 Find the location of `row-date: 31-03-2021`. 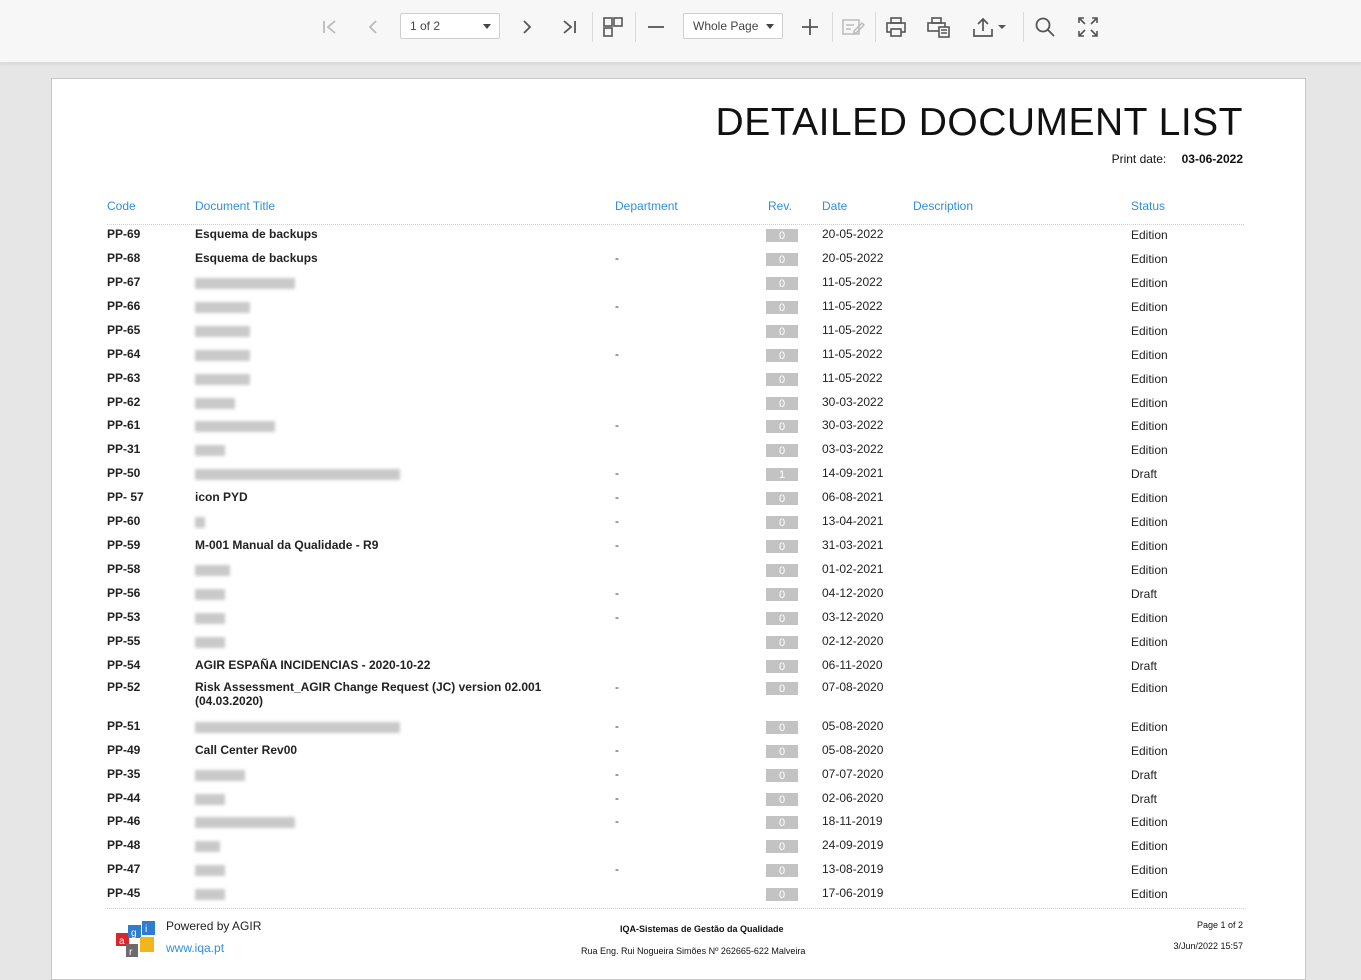

row-date: 31-03-2021 is located at coordinates (853, 545).